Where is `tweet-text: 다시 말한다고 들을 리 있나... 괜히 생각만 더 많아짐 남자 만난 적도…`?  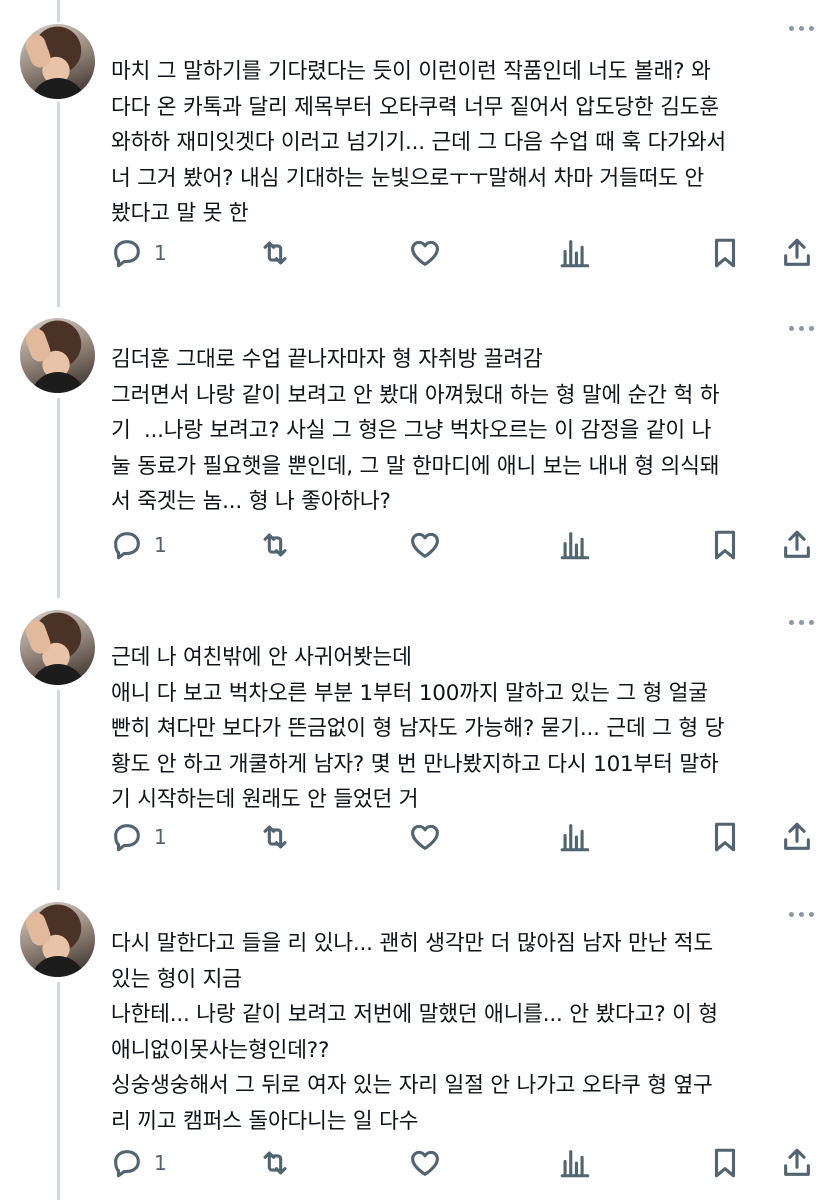
tweet-text: 다시 말한다고 들을 리 있나... 괜히 생각만 더 많아짐 남자 만난 적도… is located at coordinates (414, 1032).